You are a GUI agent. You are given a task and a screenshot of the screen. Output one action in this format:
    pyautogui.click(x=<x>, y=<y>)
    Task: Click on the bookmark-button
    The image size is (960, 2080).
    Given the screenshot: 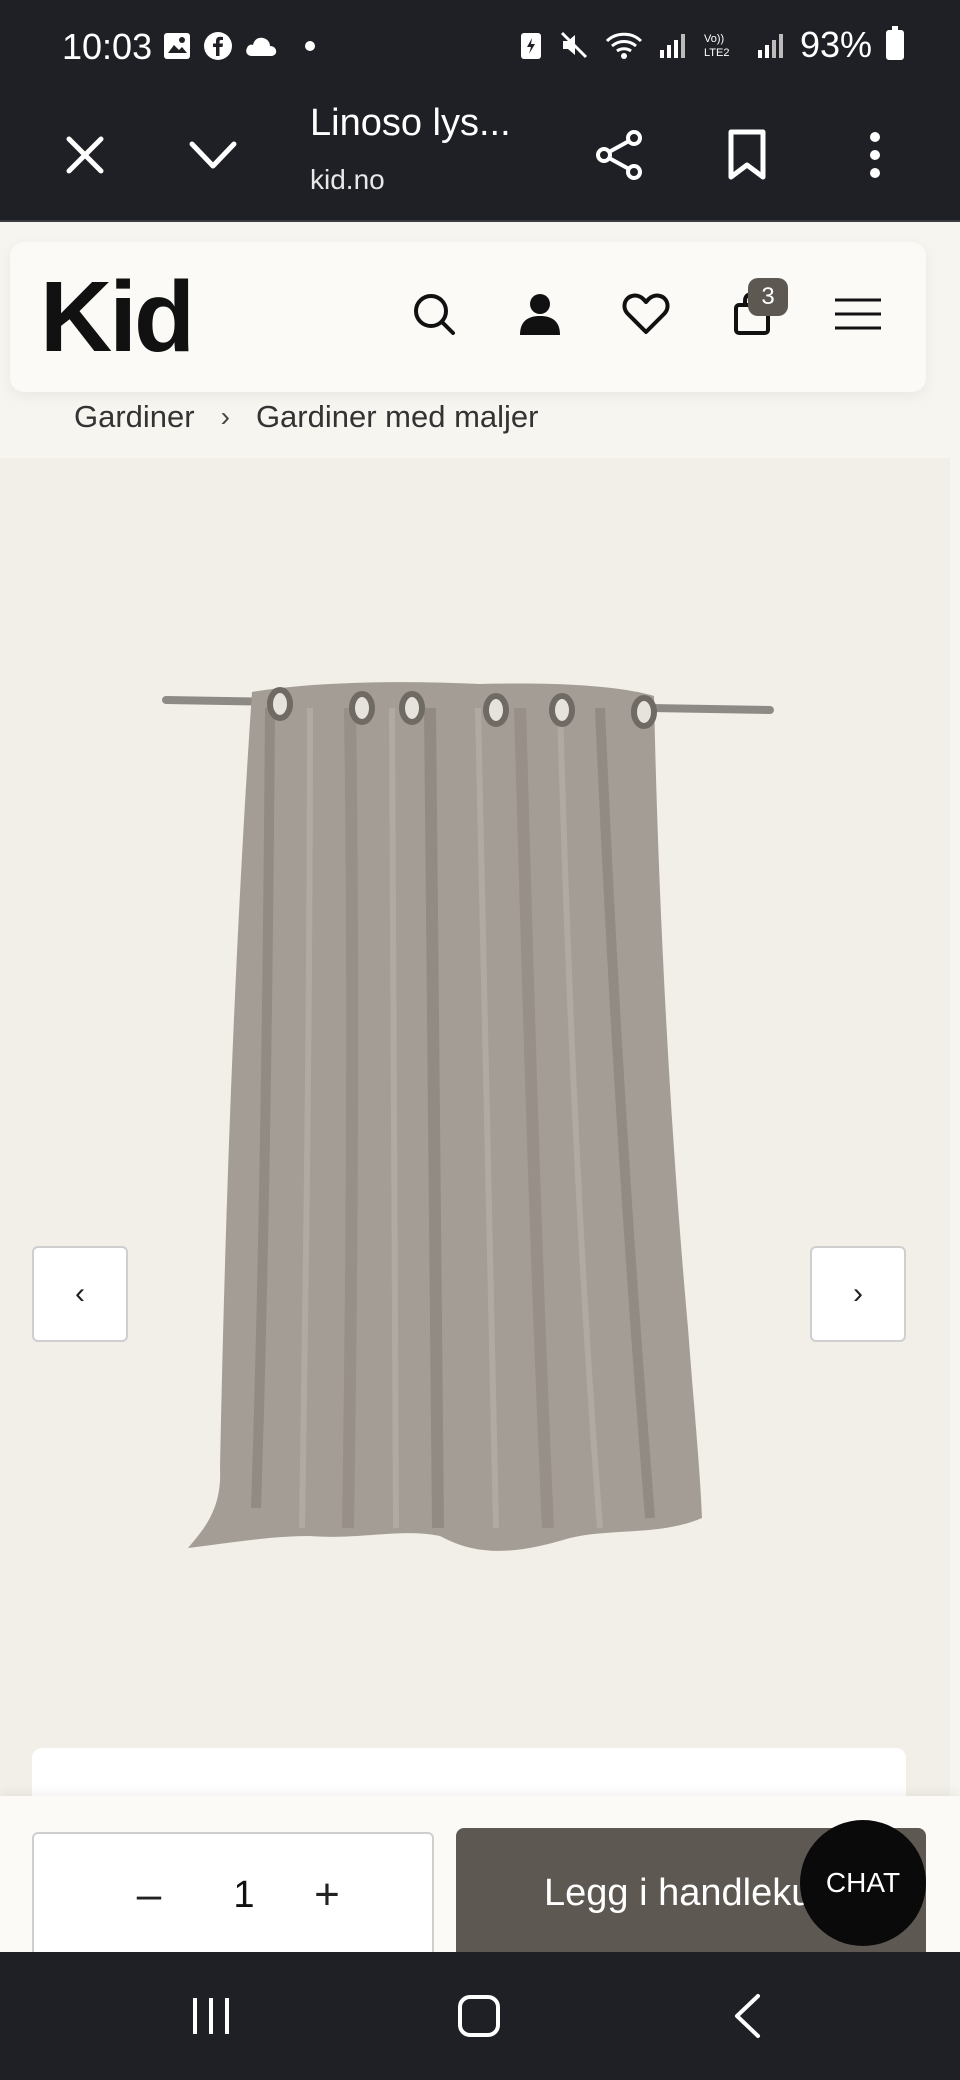 What is the action you would take?
    pyautogui.click(x=747, y=155)
    